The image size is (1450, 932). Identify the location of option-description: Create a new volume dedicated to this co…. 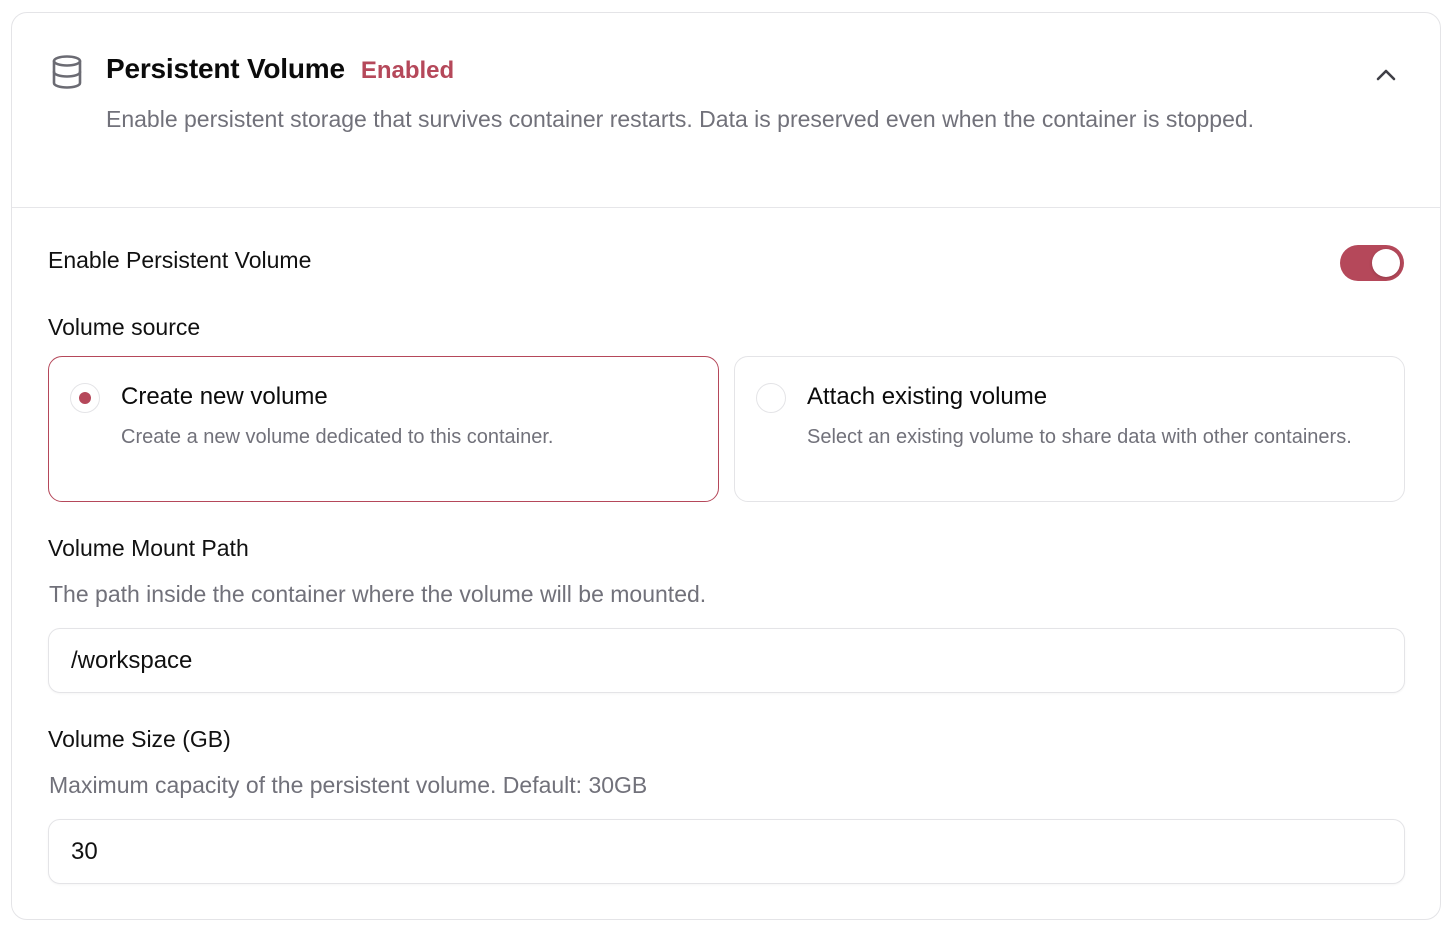
(337, 437).